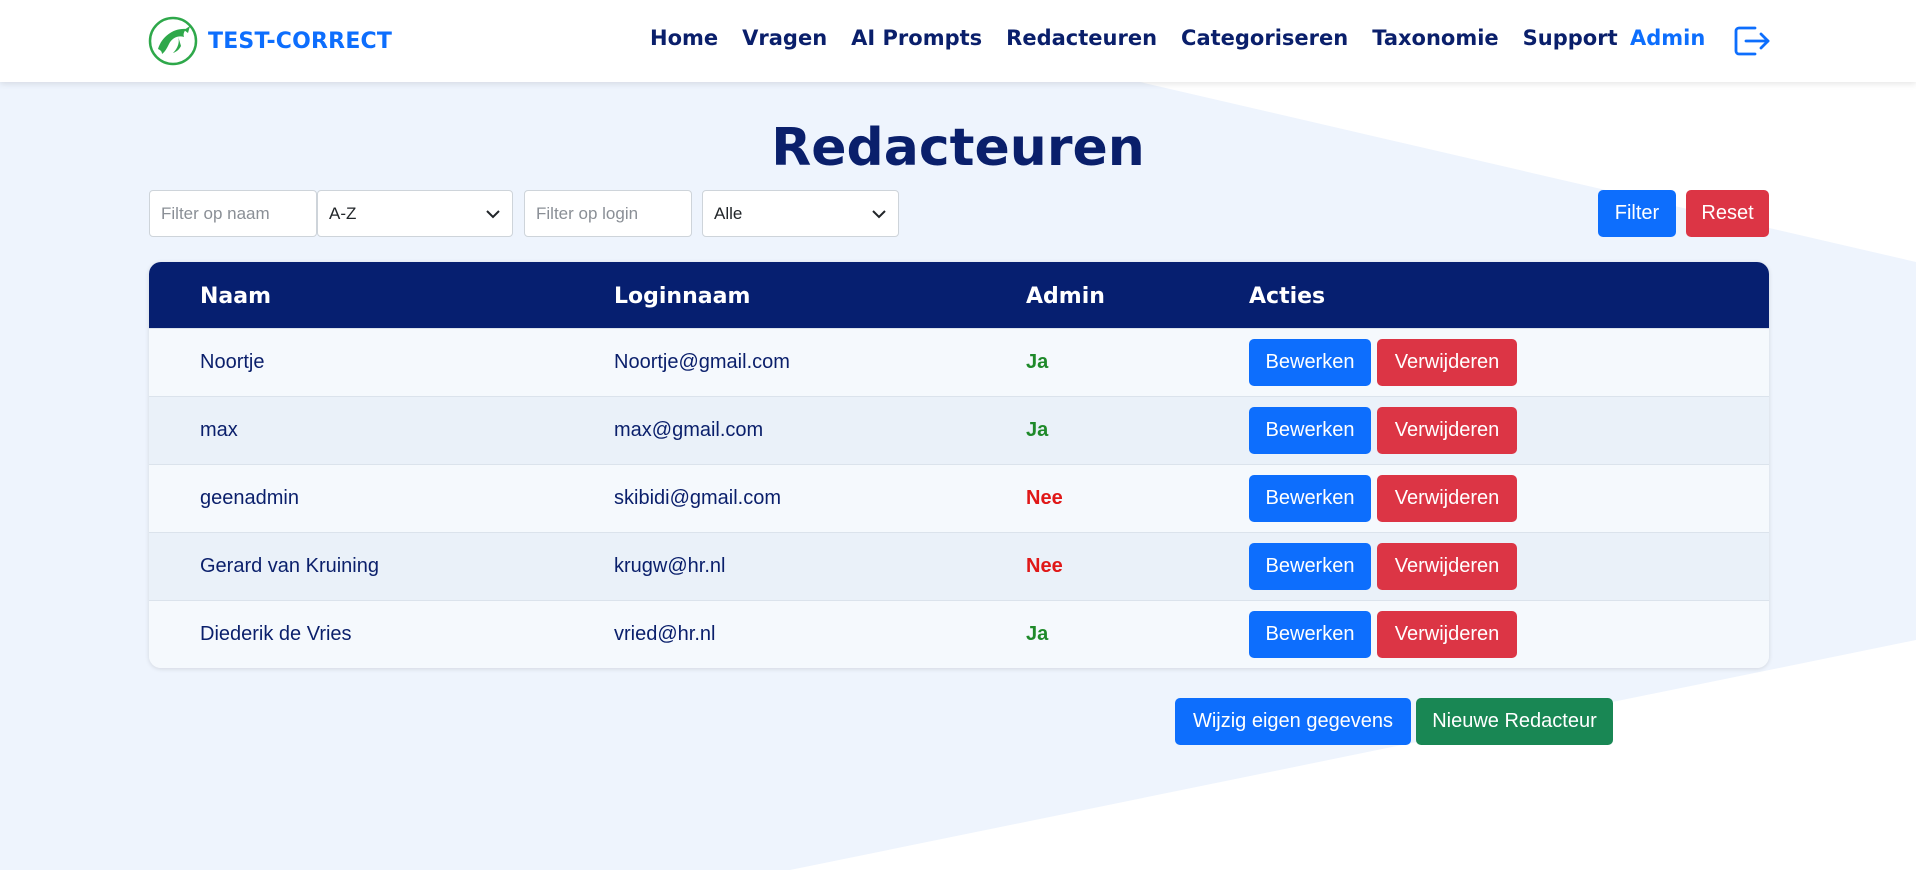 This screenshot has height=870, width=1916. What do you see at coordinates (728, 213) in the screenshot?
I see `admin-filter-value: Alle` at bounding box center [728, 213].